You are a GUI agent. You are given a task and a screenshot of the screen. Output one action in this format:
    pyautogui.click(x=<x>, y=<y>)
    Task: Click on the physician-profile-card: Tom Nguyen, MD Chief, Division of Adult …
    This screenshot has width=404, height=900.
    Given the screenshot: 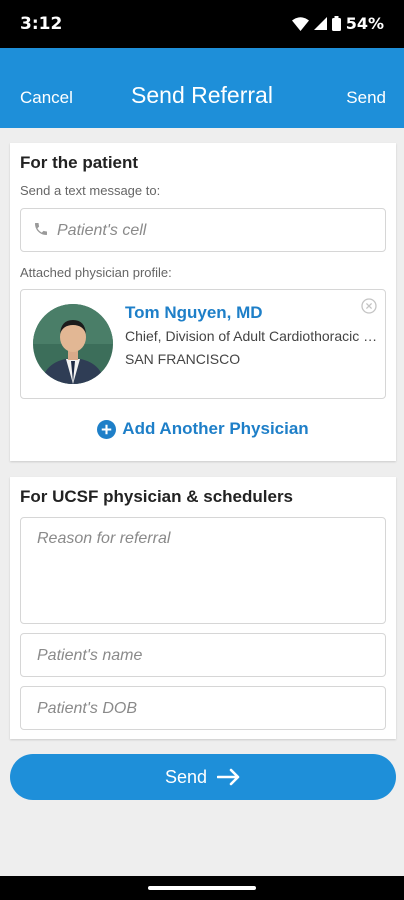 What is the action you would take?
    pyautogui.click(x=203, y=344)
    